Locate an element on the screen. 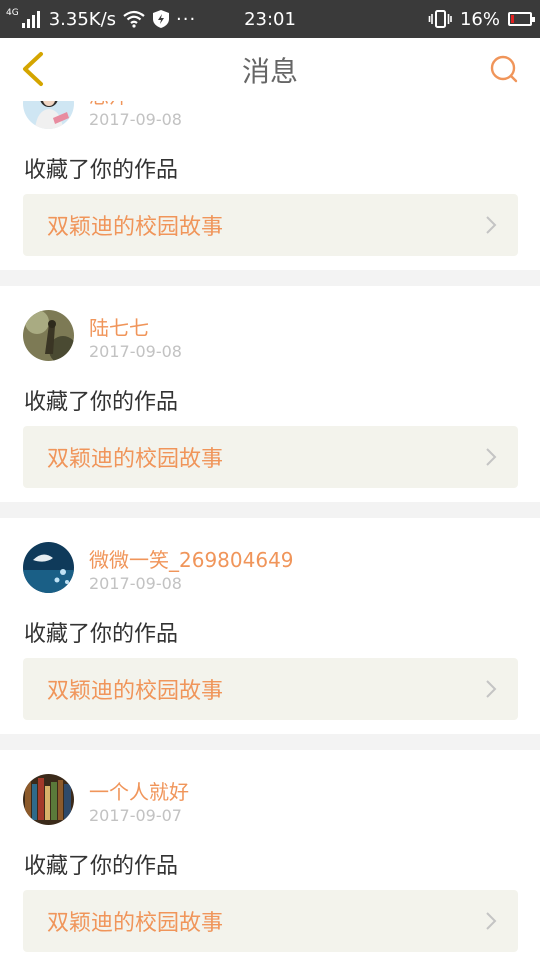 The image size is (540, 960). status-right: 16% is located at coordinates (481, 19).